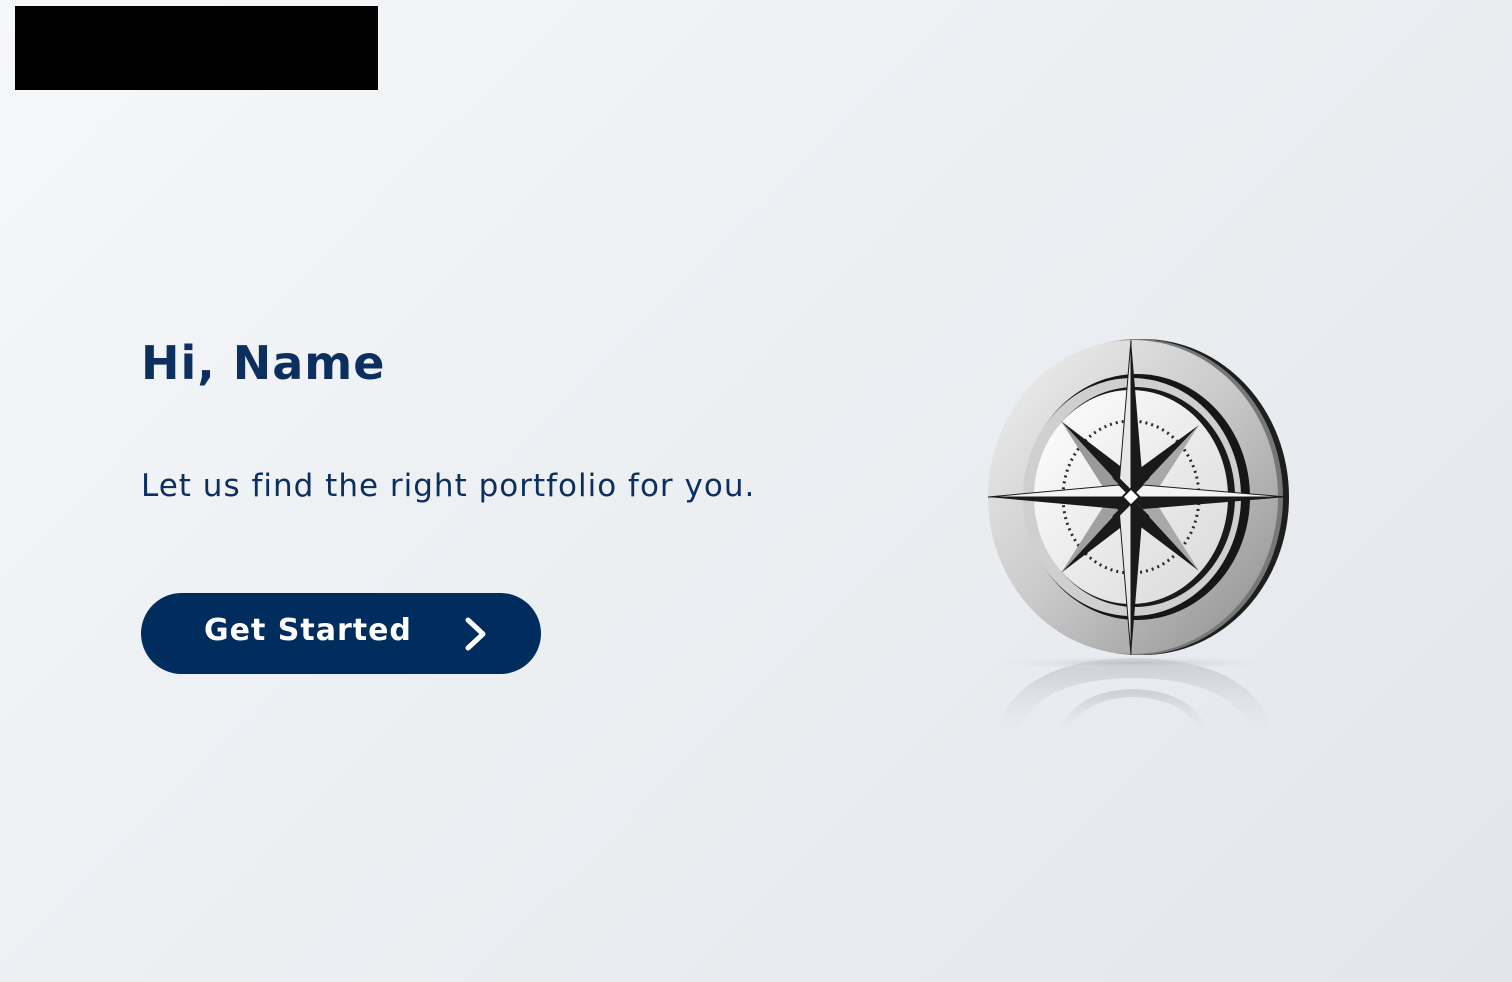 The image size is (1512, 982). I want to click on get-started-button: Get Started, so click(341, 633).